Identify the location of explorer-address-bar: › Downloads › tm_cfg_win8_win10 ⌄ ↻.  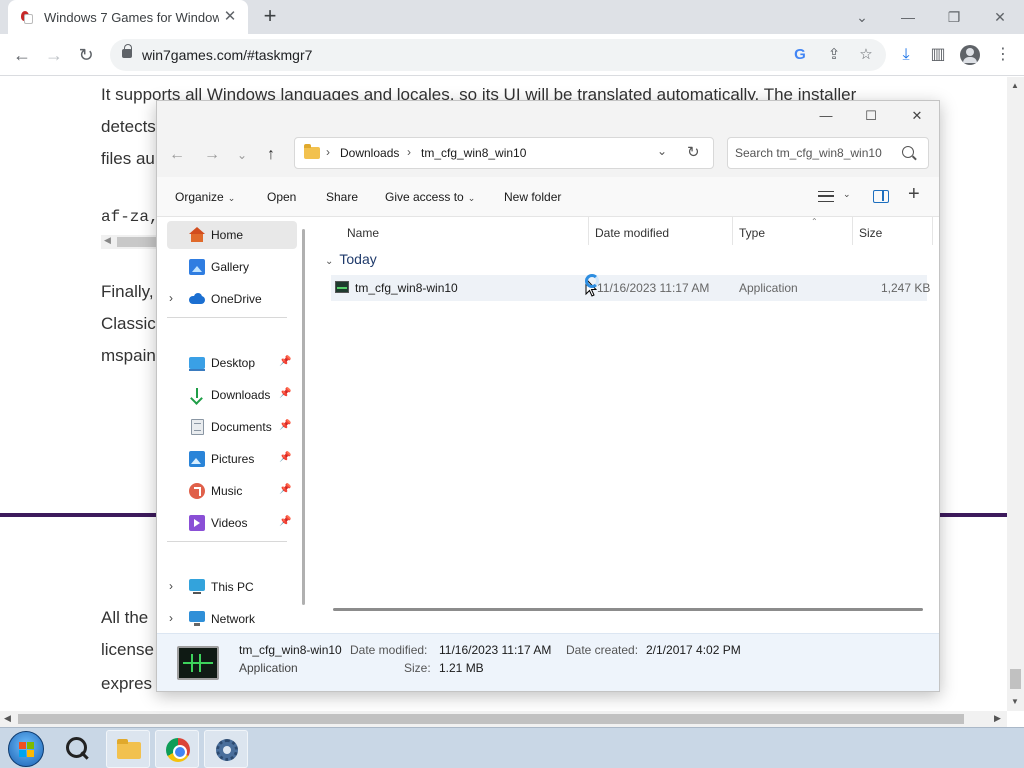
(504, 153).